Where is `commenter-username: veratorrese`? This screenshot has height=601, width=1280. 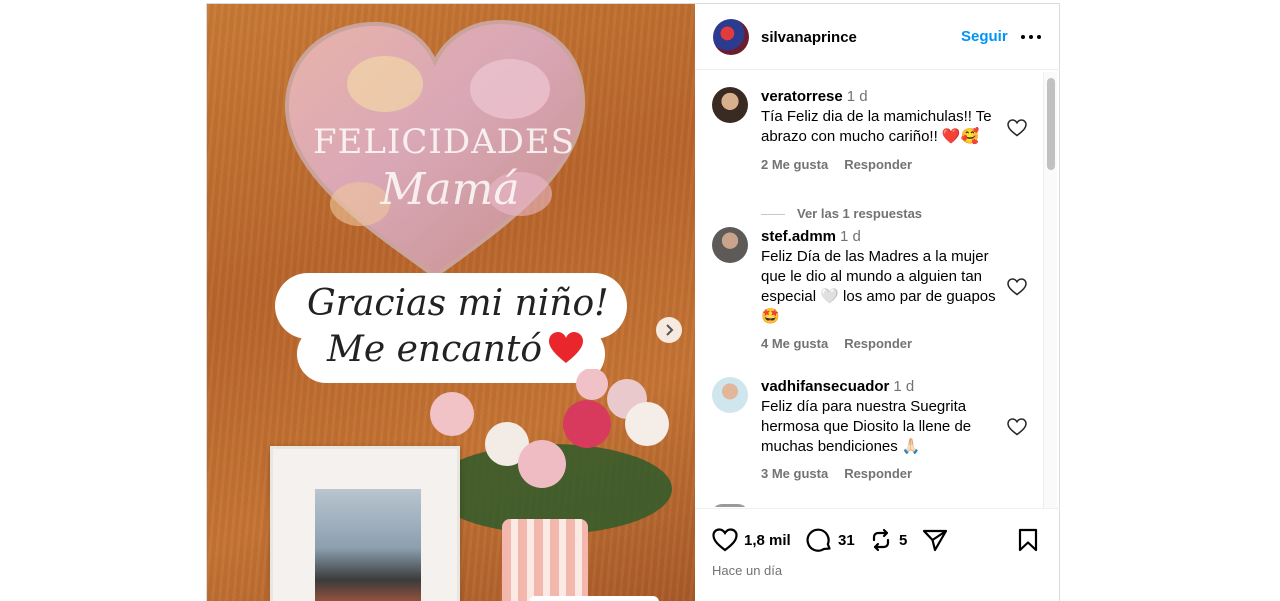 commenter-username: veratorrese is located at coordinates (802, 96).